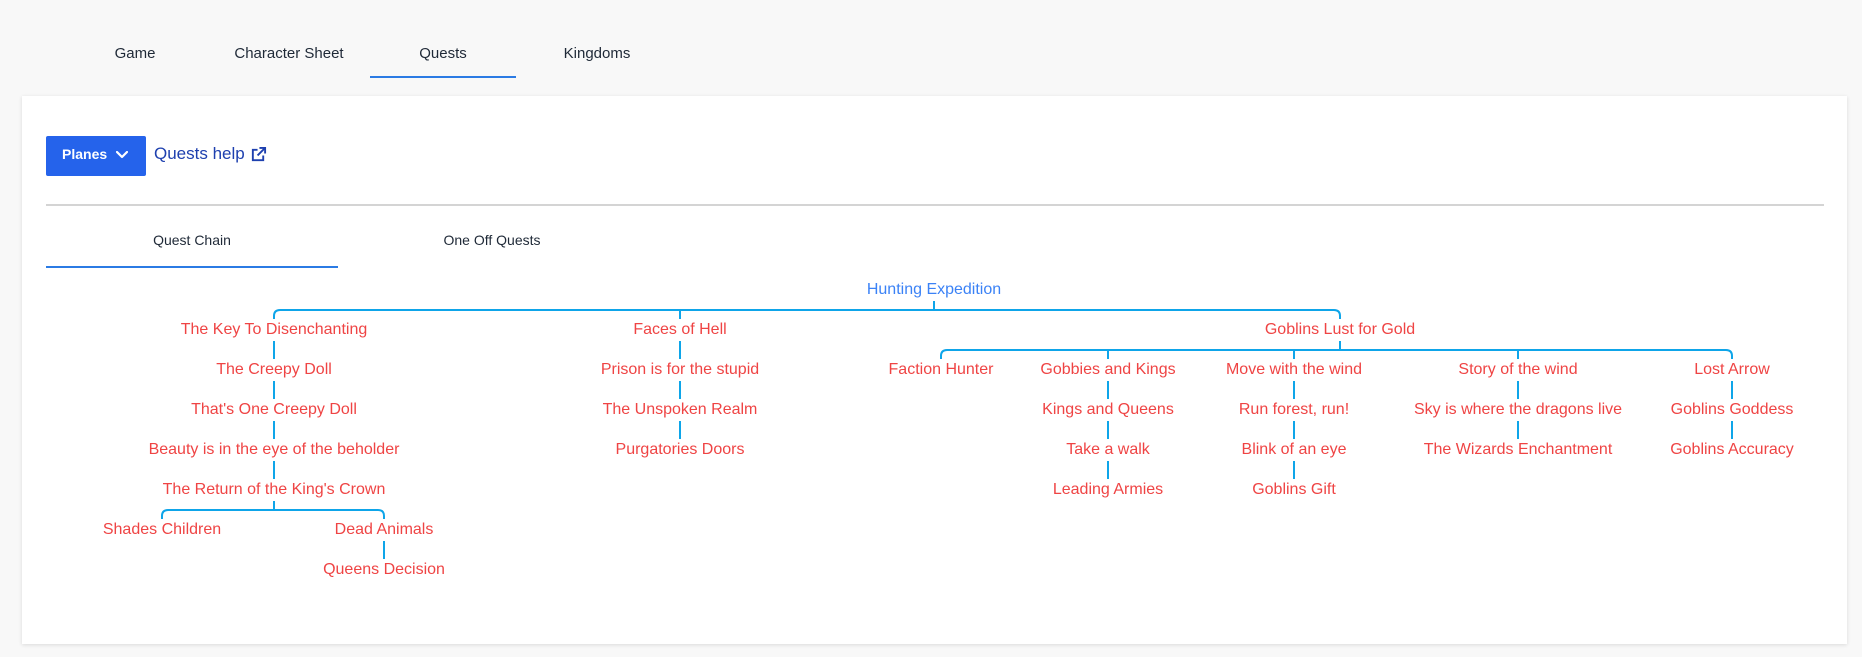 The image size is (1862, 657). I want to click on quest-node: Faces of Hell, so click(679, 330).